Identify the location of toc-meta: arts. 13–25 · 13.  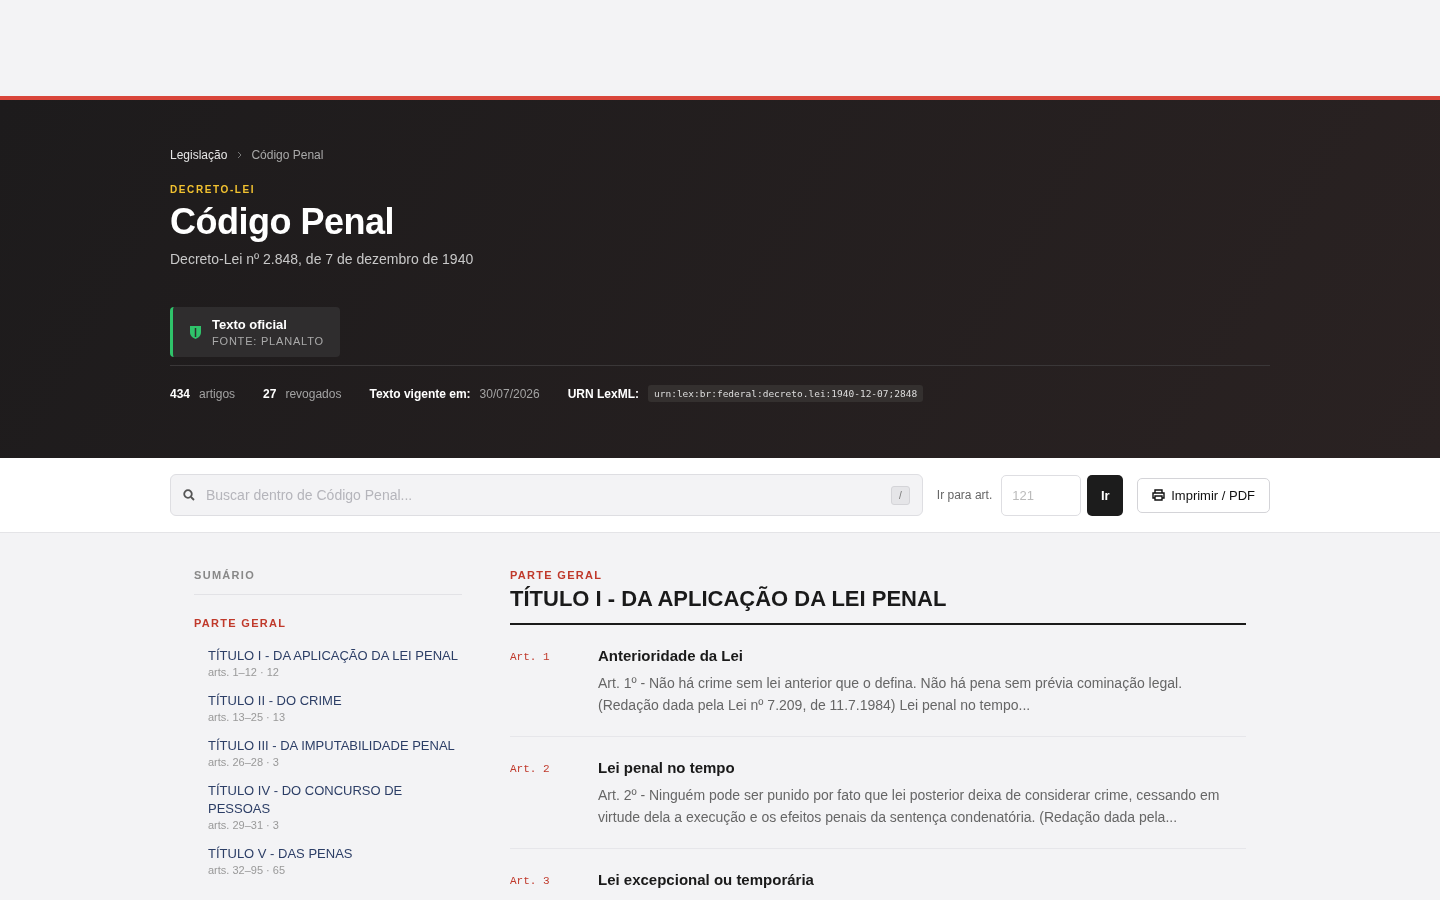
(247, 717).